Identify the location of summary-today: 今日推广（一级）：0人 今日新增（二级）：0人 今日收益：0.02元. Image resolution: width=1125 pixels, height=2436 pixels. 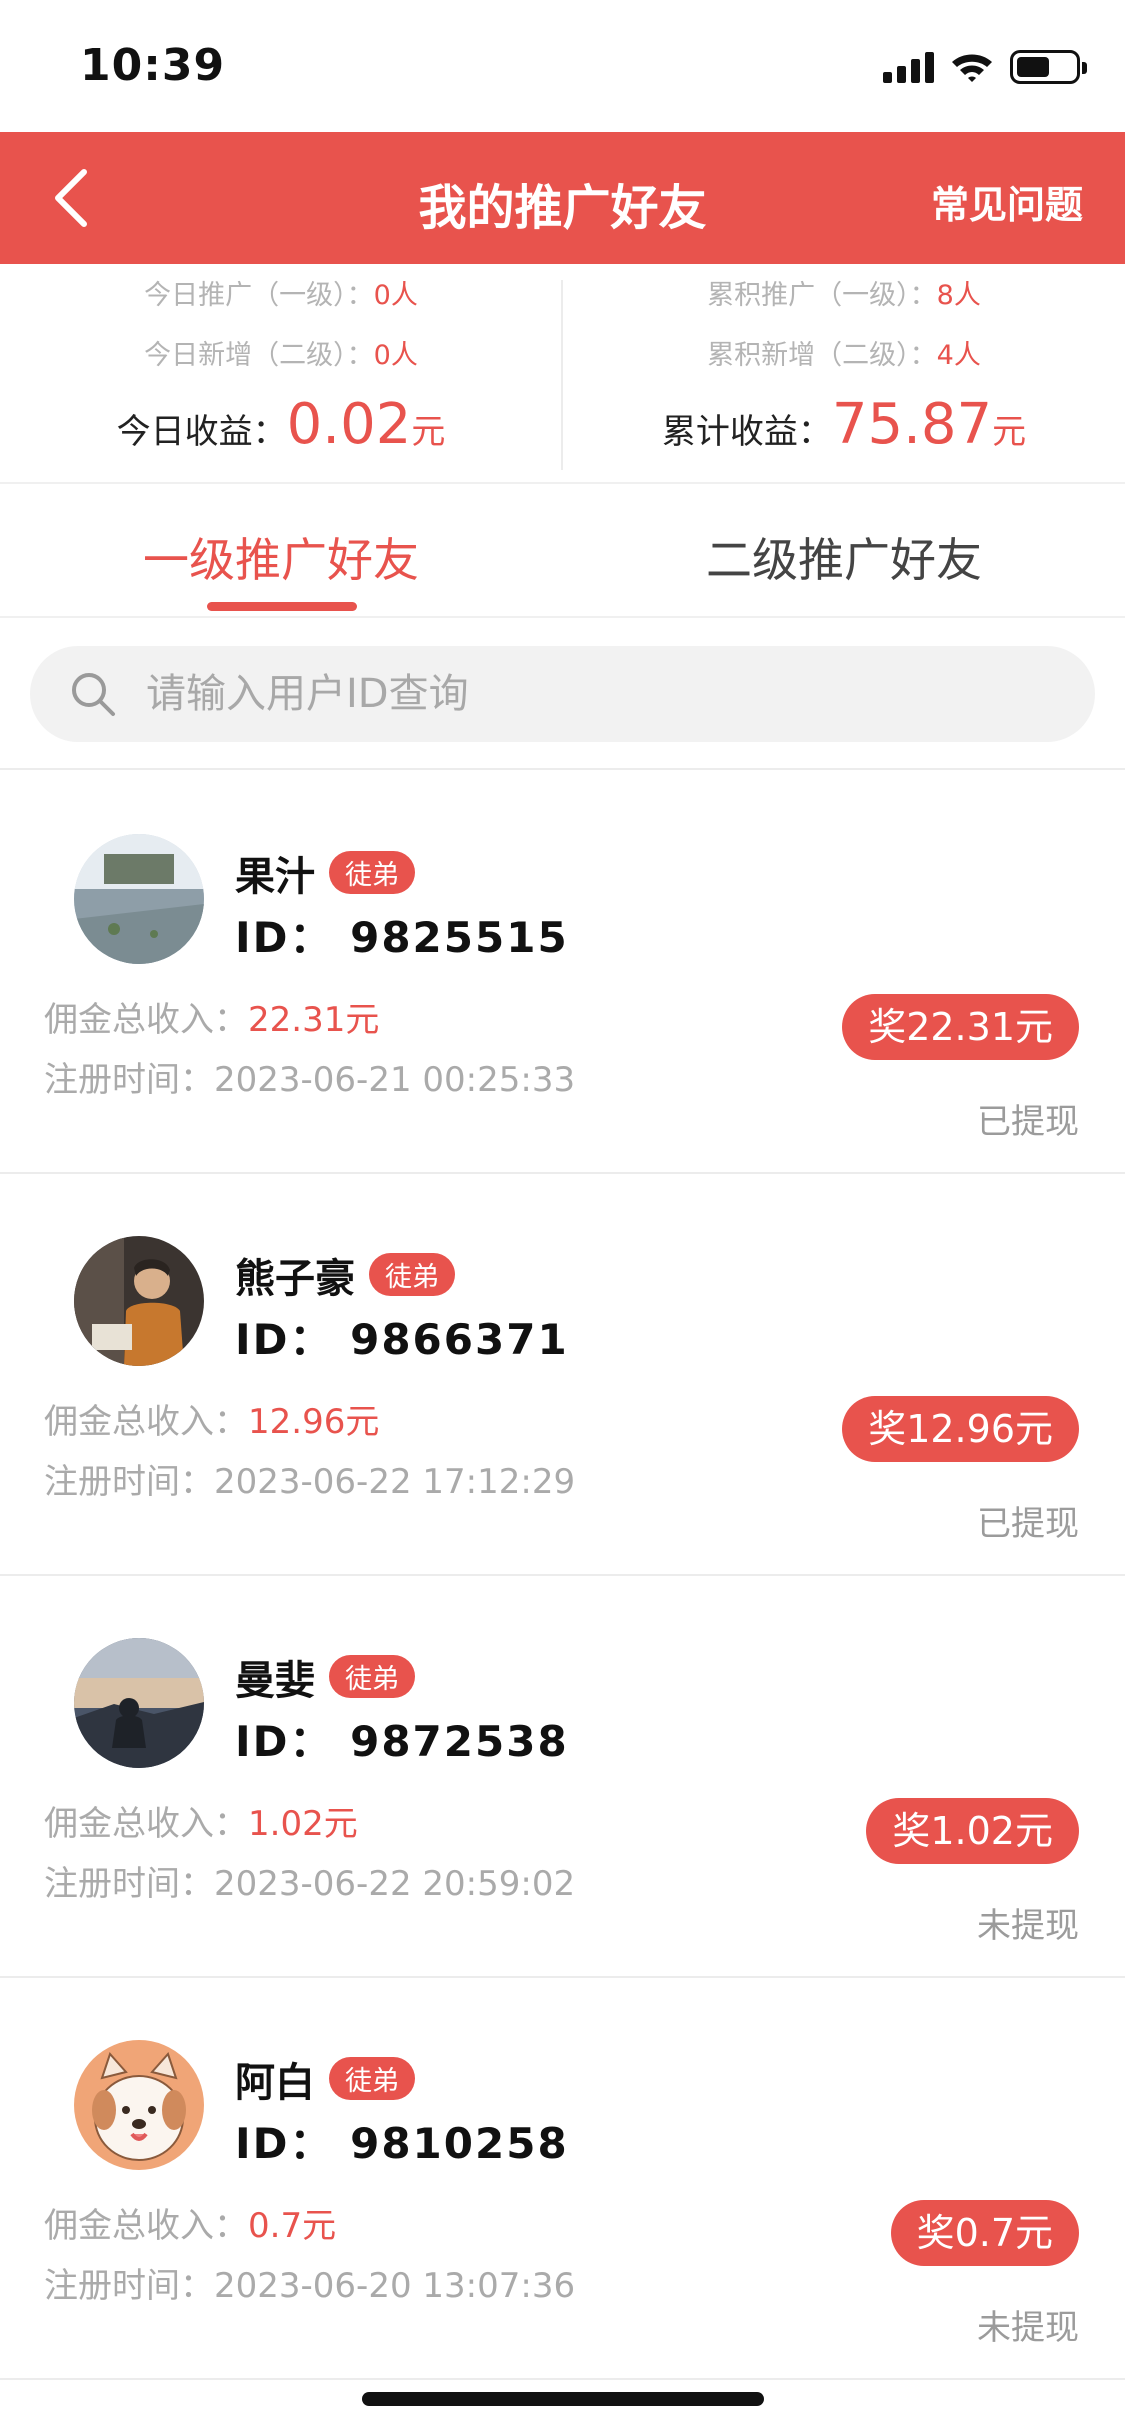
(281, 374).